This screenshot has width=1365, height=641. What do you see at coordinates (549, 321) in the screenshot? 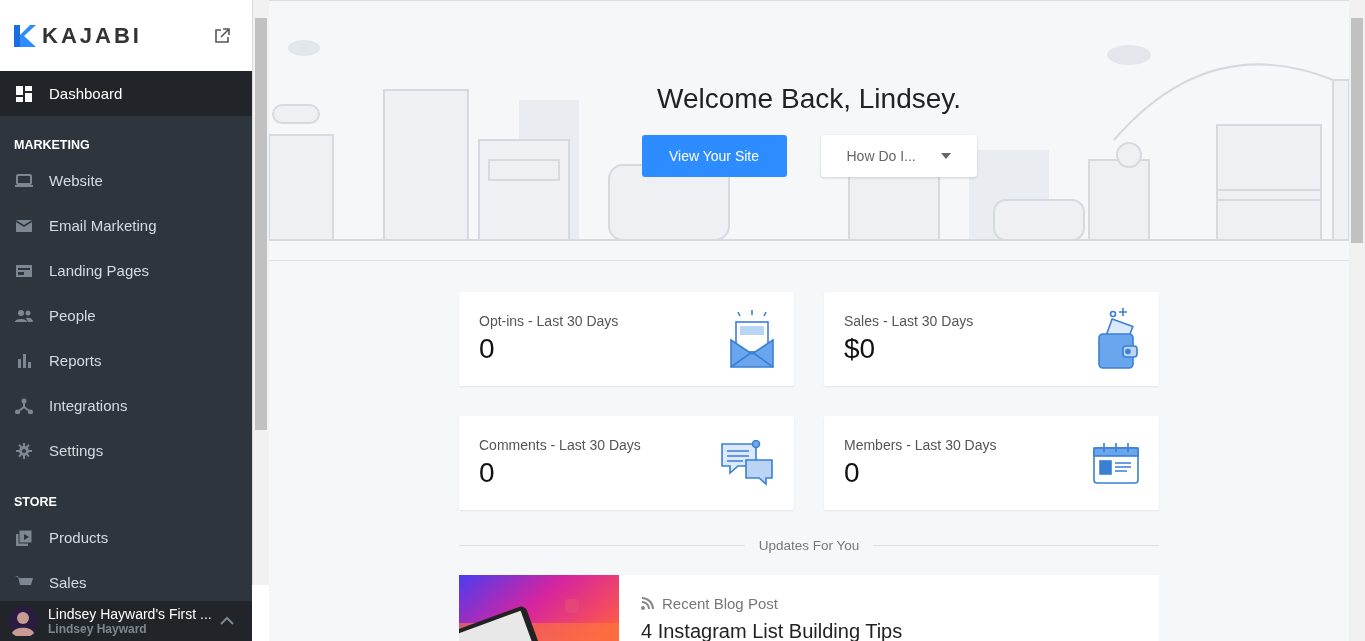
I see `stat-label: Opt-ins - Last 30 Days` at bounding box center [549, 321].